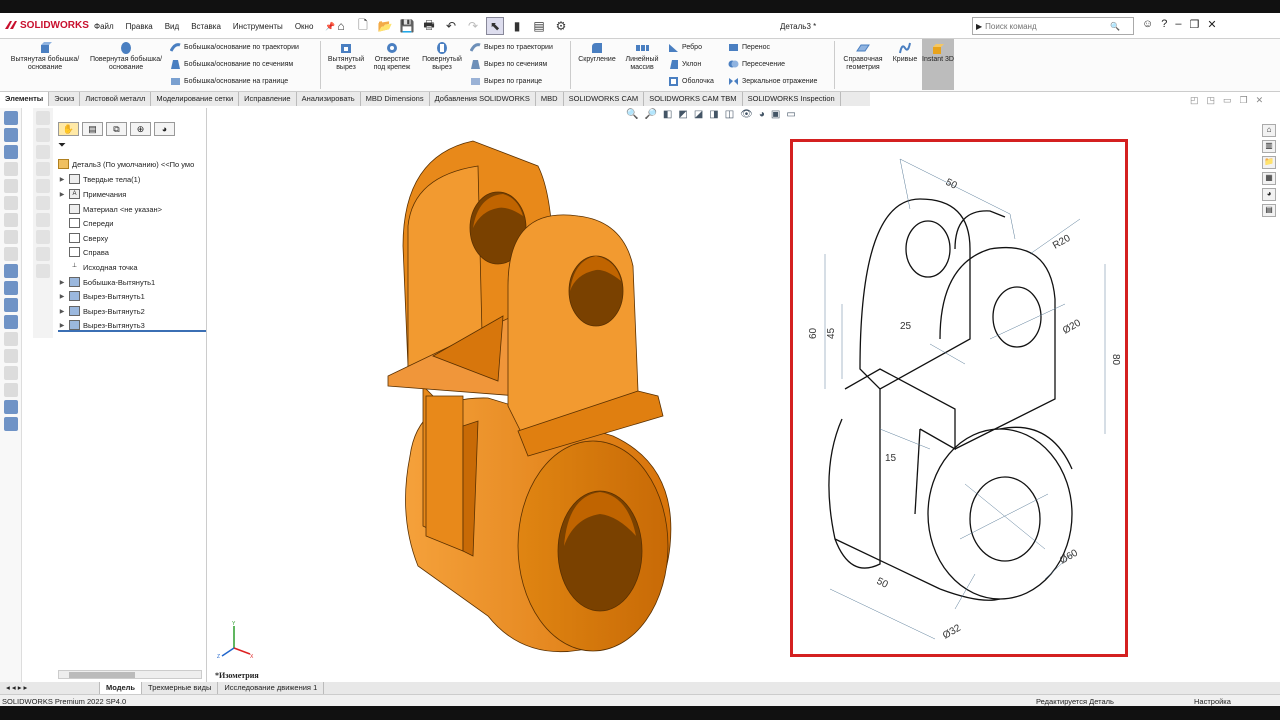 This screenshot has height=720, width=1280. Describe the element at coordinates (451, 26) in the screenshot. I see `undo-icon: ↶` at that location.